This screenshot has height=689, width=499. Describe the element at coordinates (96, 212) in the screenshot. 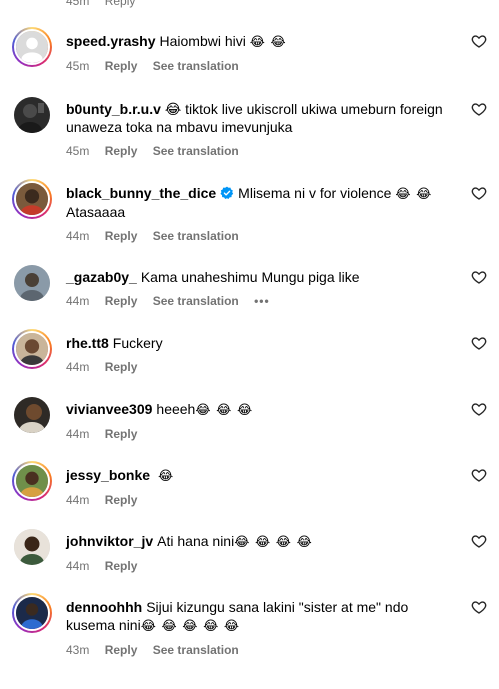

I see `comment-body-line2: Atasaaaa` at that location.